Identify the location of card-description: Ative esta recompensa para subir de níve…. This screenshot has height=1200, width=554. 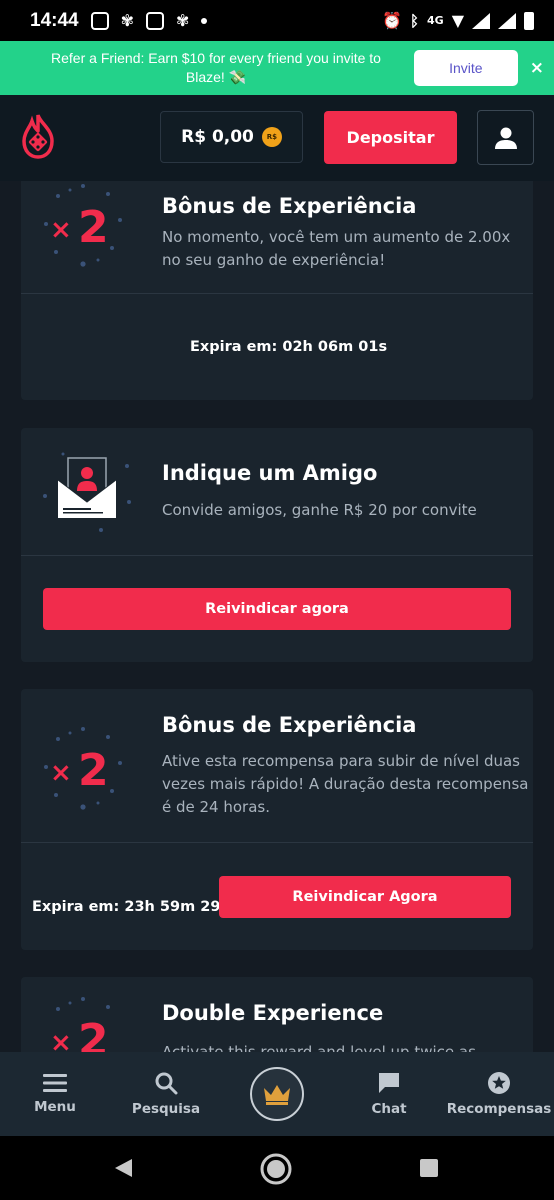
(345, 784).